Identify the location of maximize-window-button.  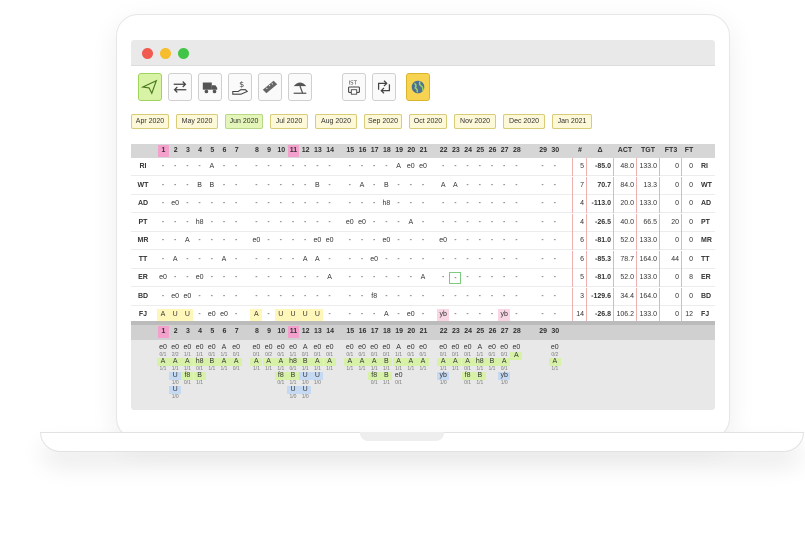
(183, 53).